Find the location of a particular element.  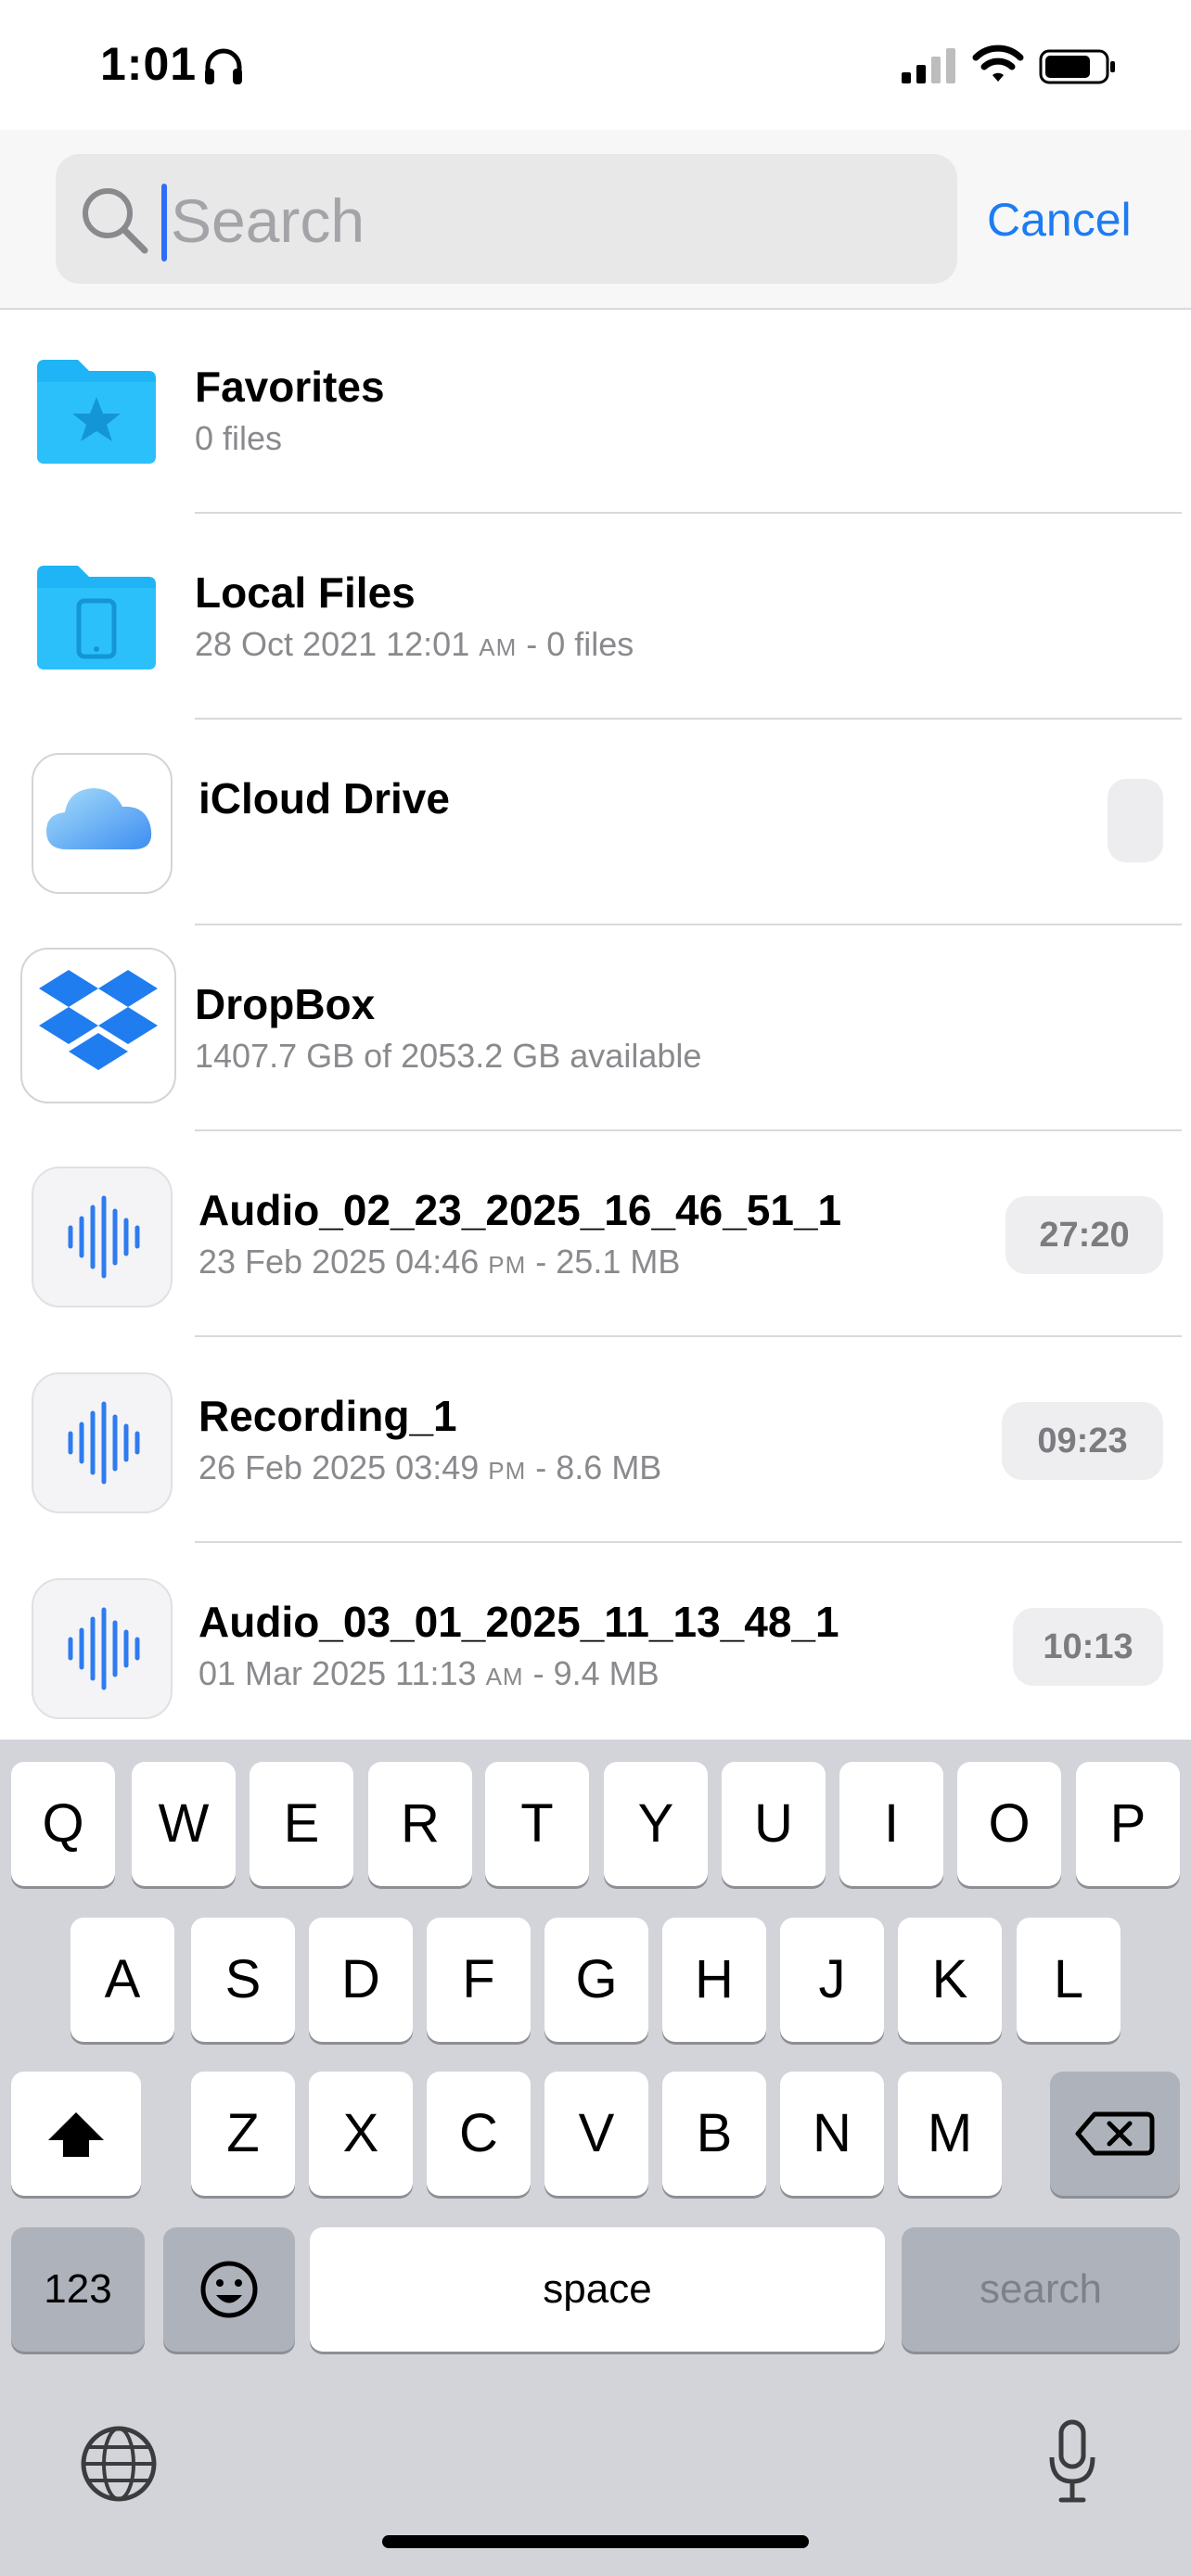

item-title: DropBox is located at coordinates (285, 1004).